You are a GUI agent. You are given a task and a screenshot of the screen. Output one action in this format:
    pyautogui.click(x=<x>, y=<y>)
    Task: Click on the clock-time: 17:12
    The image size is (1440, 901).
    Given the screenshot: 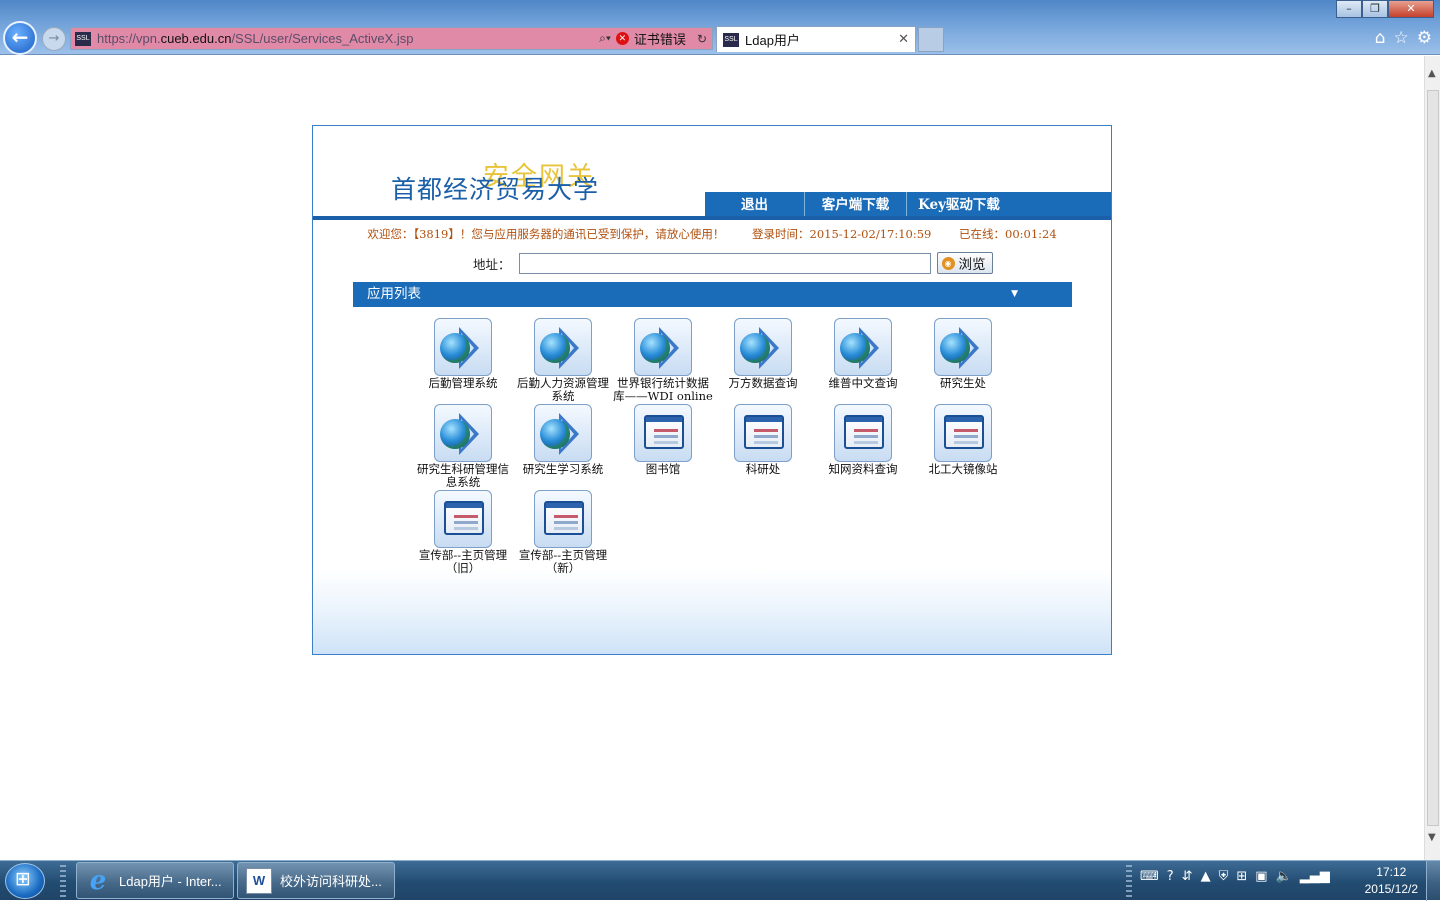 What is the action you would take?
    pyautogui.click(x=1391, y=872)
    